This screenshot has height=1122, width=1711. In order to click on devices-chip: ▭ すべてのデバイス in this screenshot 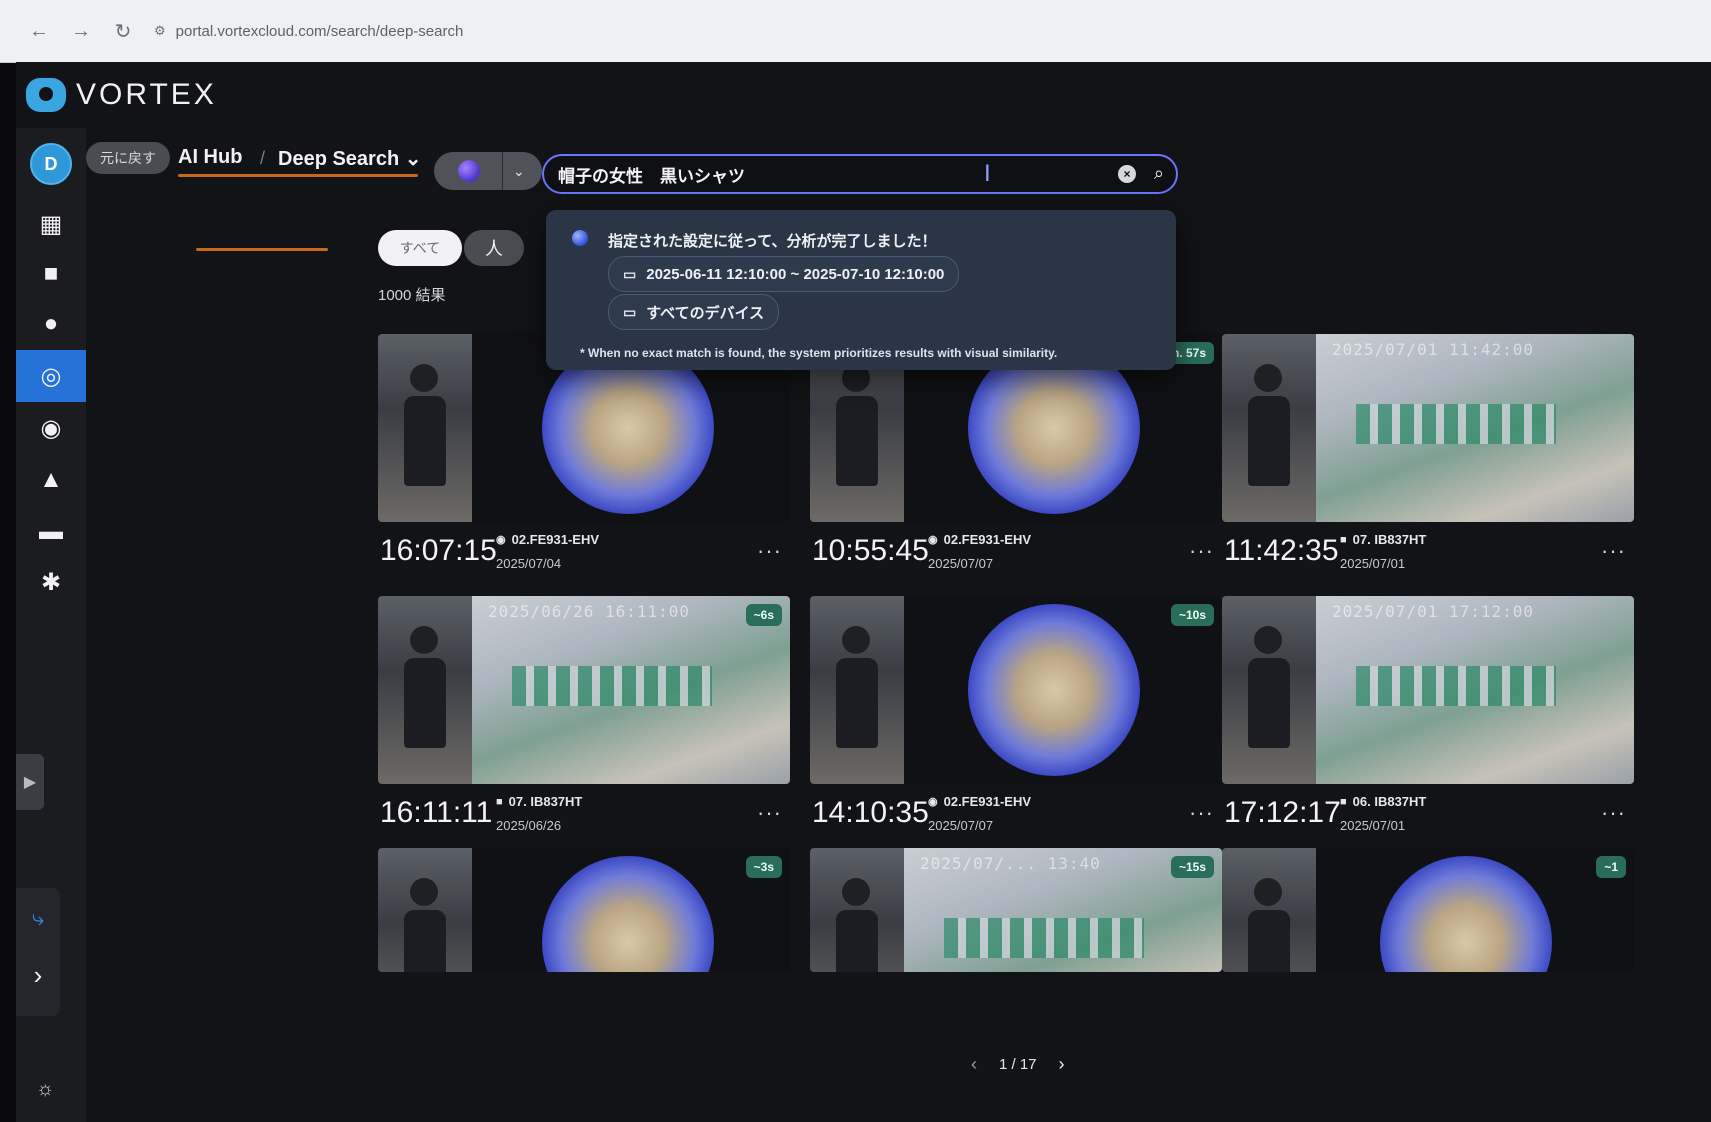, I will do `click(694, 312)`.